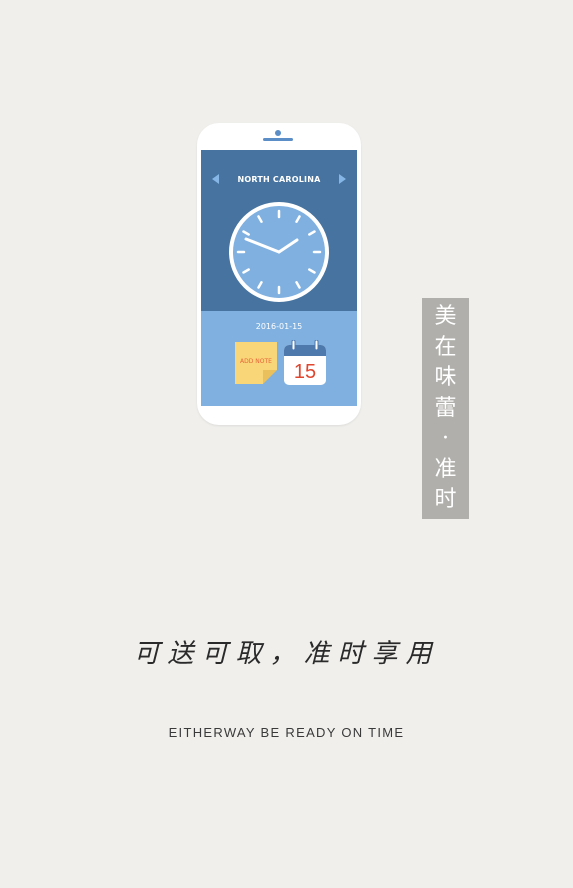 Image resolution: width=573 pixels, height=888 pixels. Describe the element at coordinates (316, 345) in the screenshot. I see `calendar-ring-right` at that location.